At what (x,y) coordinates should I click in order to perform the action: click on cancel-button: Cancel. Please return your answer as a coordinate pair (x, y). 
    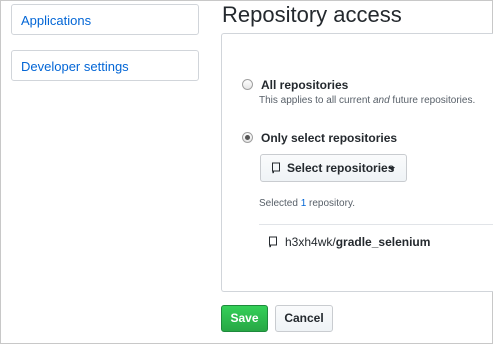
    Looking at the image, I should click on (304, 318).